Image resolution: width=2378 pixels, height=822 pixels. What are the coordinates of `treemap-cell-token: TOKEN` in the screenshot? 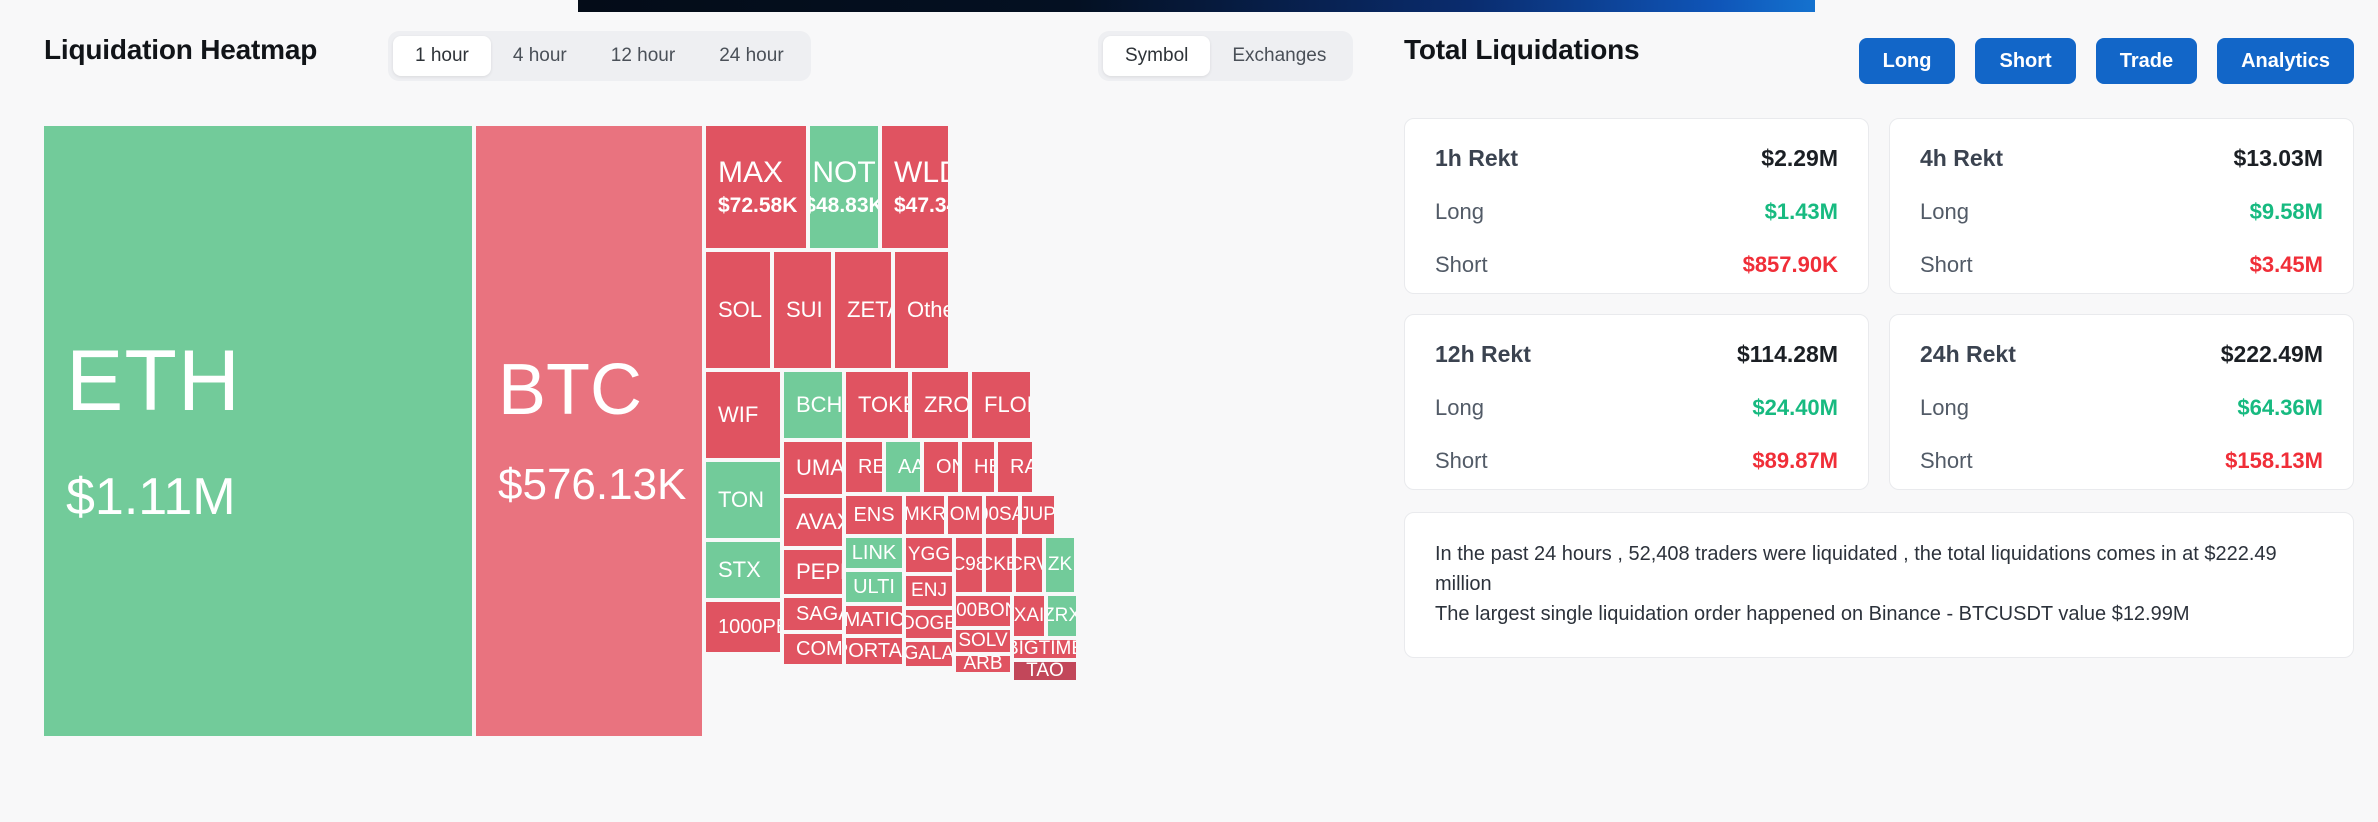 It's located at (877, 405).